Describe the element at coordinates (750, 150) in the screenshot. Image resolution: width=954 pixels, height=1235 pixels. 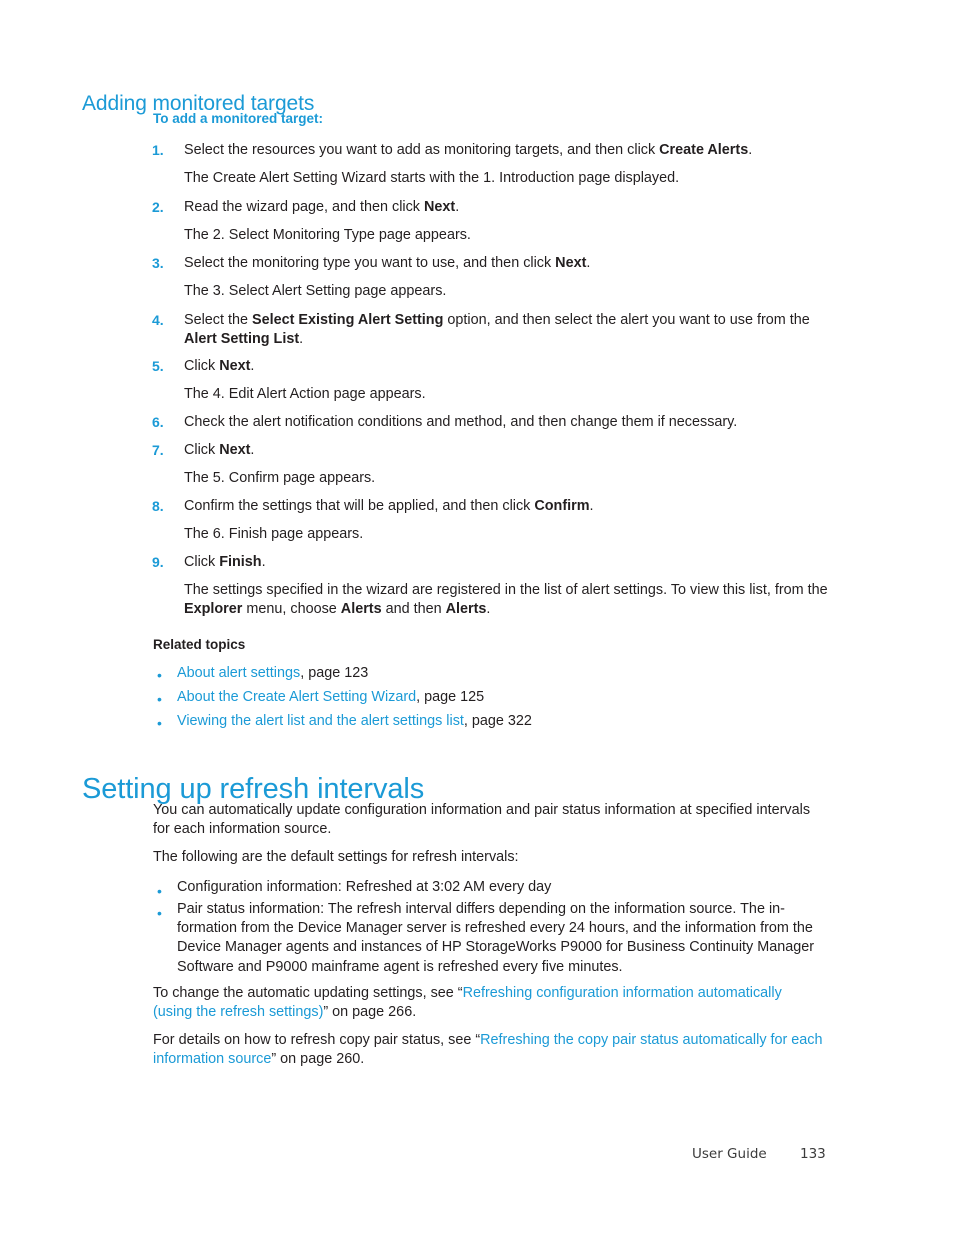
I see `step-1-post: .` at that location.